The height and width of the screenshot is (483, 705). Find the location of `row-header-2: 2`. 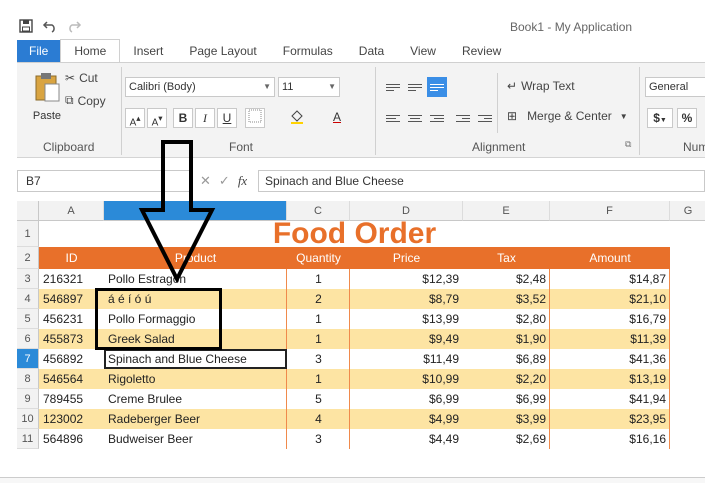

row-header-2: 2 is located at coordinates (28, 258).